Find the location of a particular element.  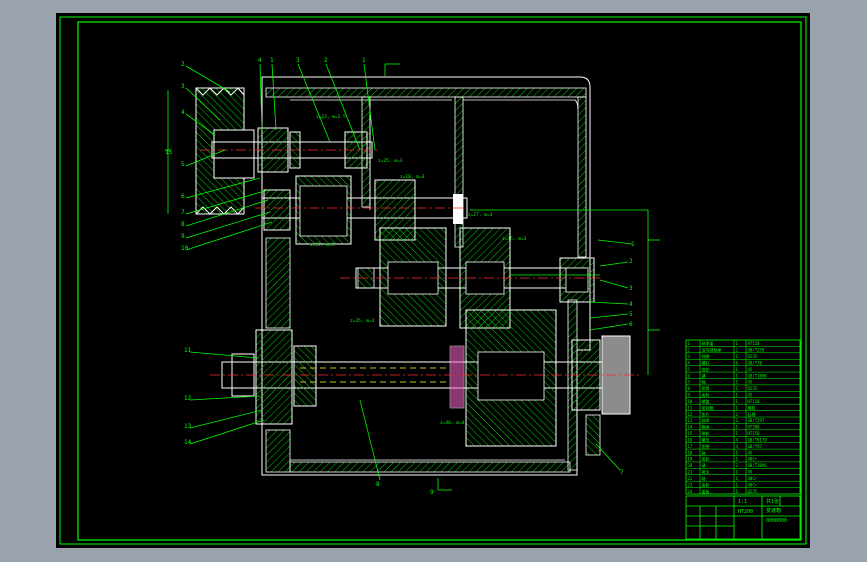

parts-list-cell: 橡胶 is located at coordinates (752, 407).